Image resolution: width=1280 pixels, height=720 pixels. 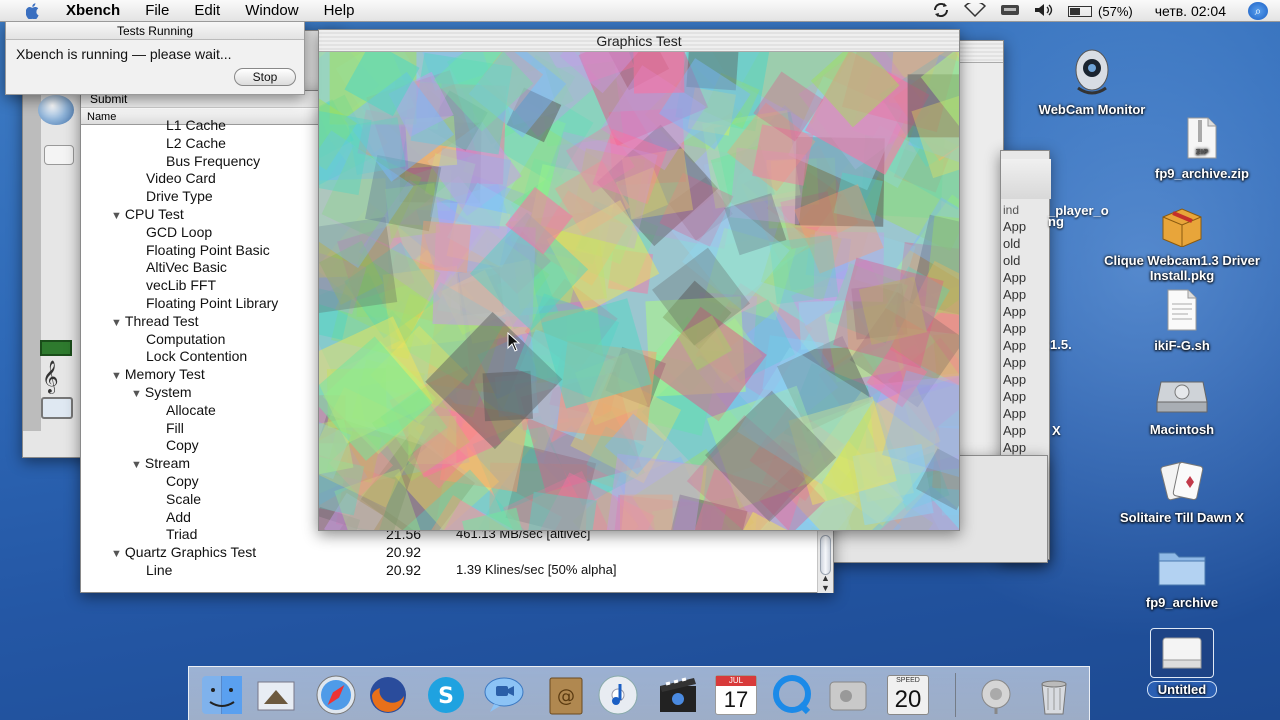 I want to click on tree-row-label: Bus Frequency, so click(x=213, y=160).